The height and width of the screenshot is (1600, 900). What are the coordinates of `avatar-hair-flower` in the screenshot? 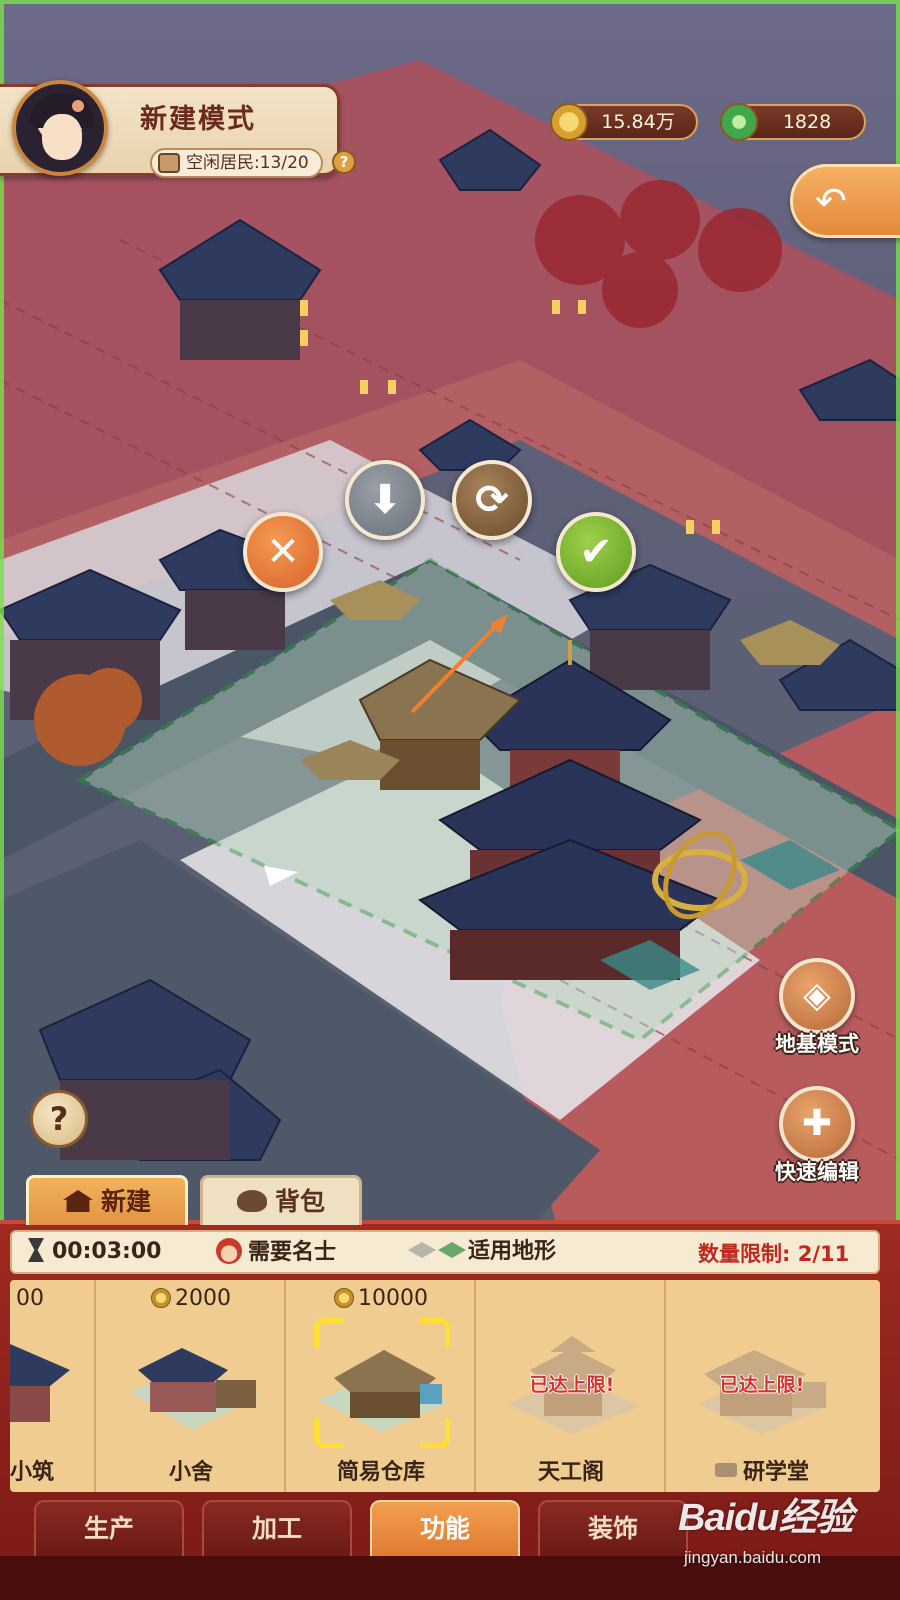 It's located at (78, 106).